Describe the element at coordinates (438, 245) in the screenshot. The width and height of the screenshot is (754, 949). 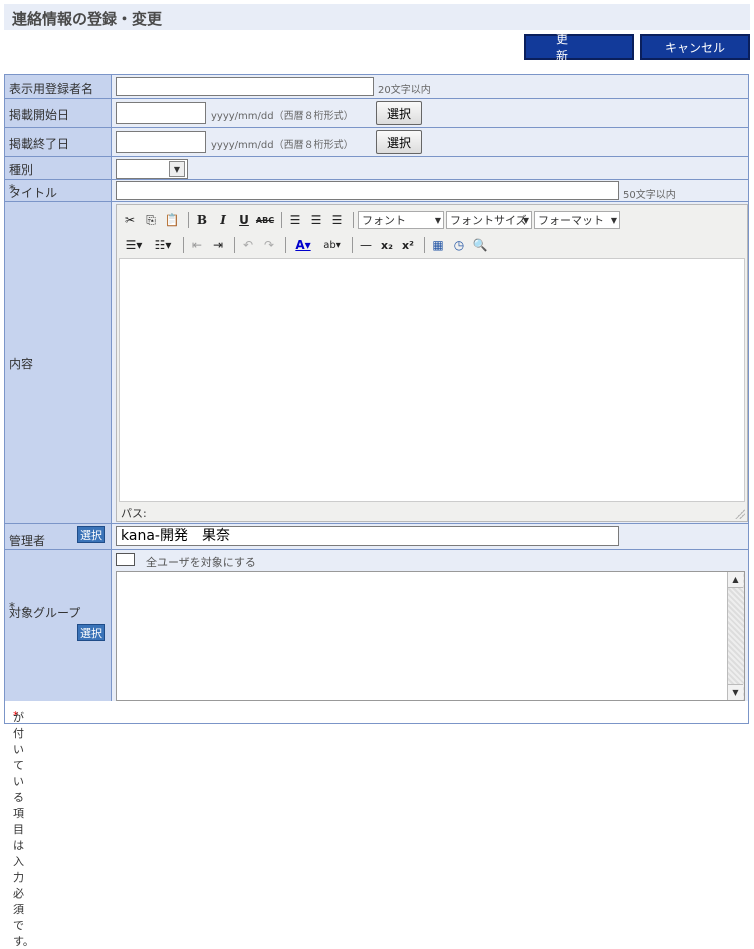
I see `insert-date-icon: ▦` at that location.